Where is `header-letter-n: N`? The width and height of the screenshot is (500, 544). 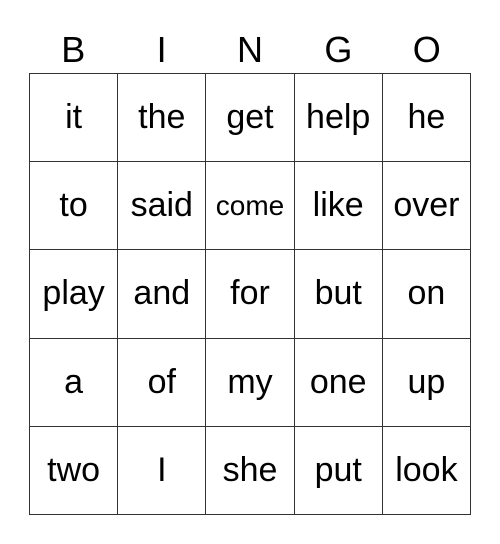
header-letter-n: N is located at coordinates (249, 49).